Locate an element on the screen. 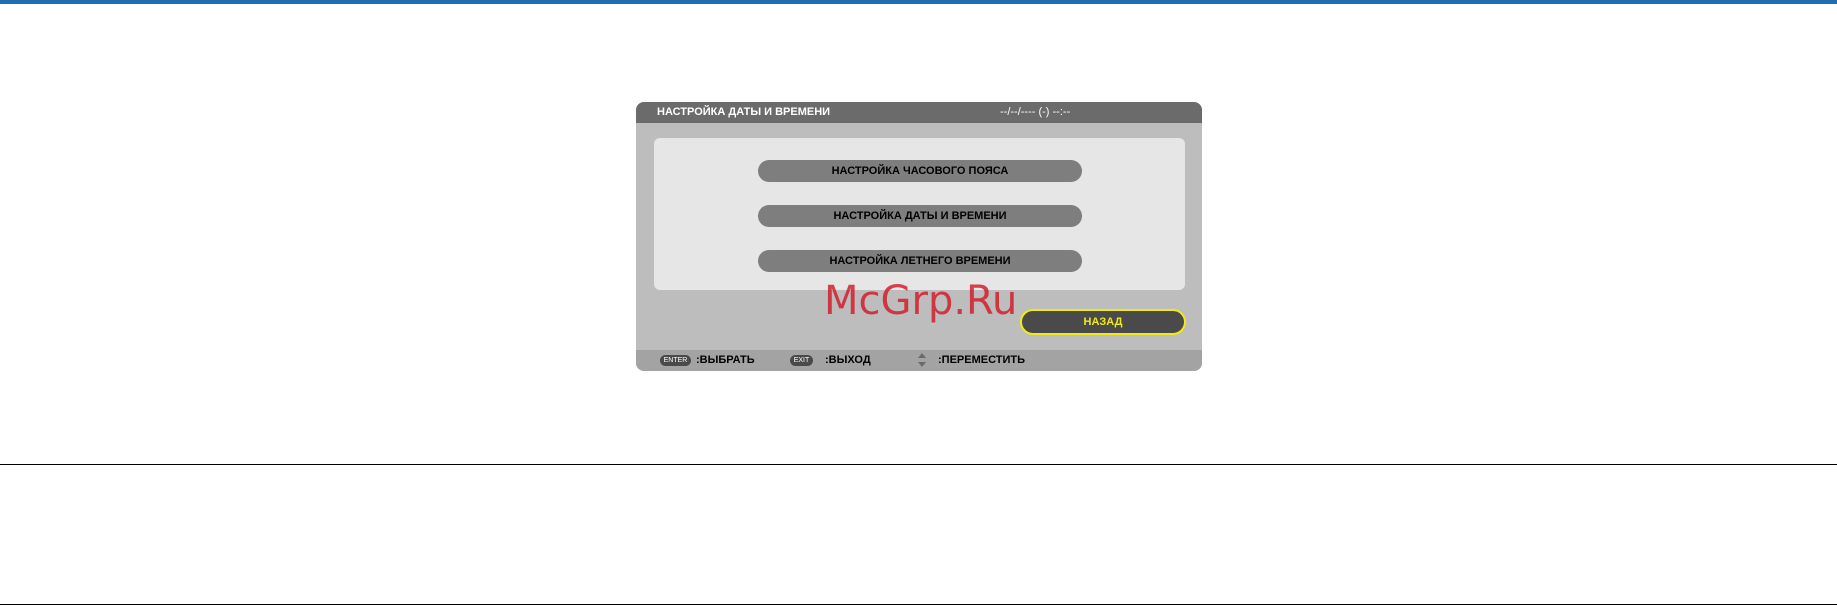  select-hint: :ВЫБРАТЬ is located at coordinates (725, 360).